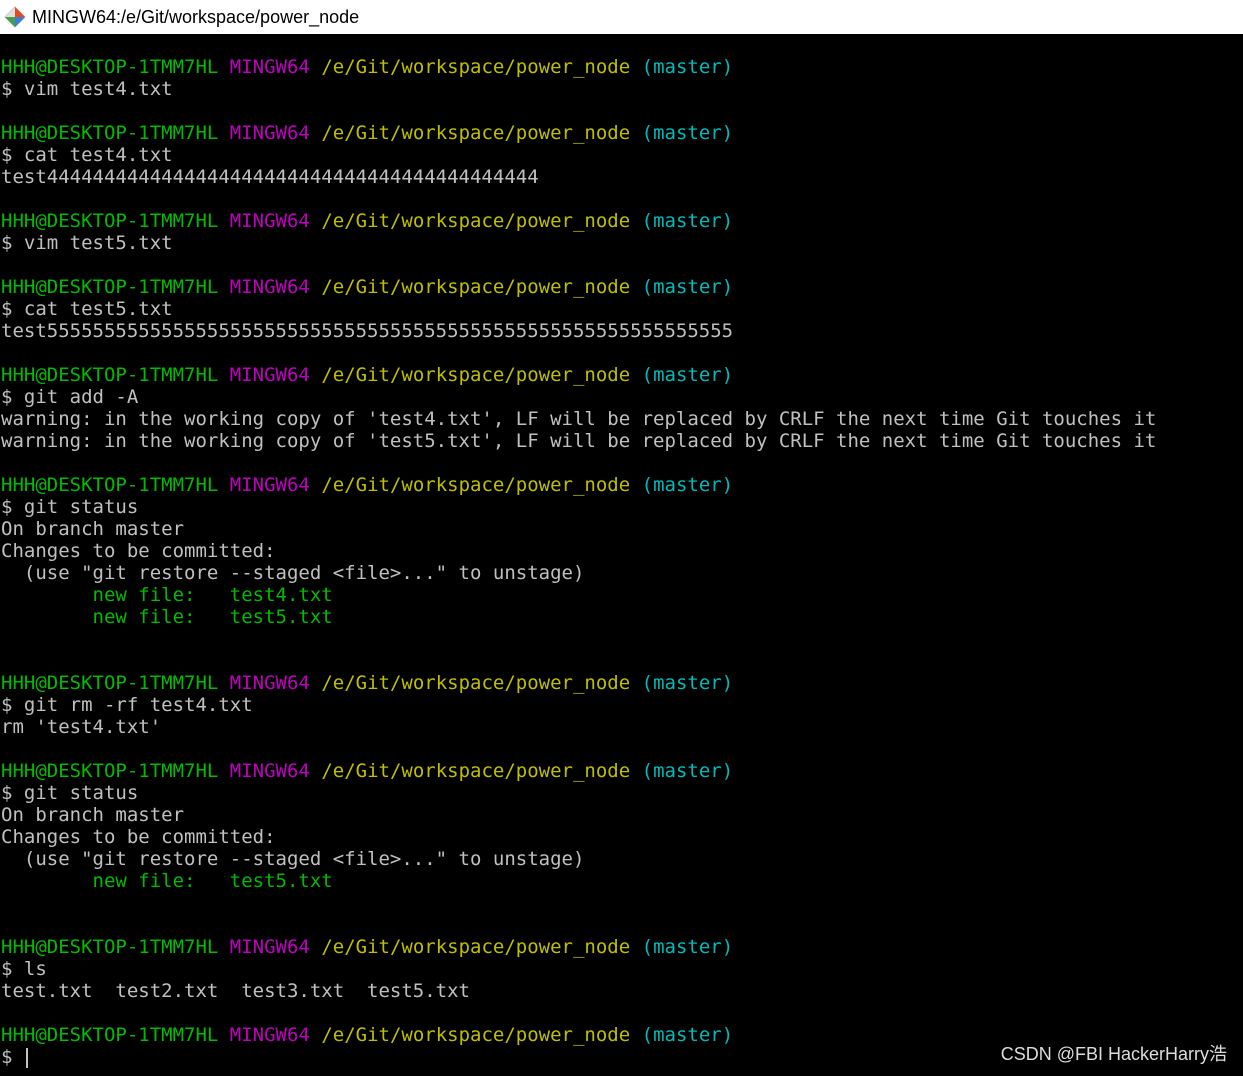  I want to click on window-title: MINGW64:/e/Git/workspace/power_node, so click(196, 16).